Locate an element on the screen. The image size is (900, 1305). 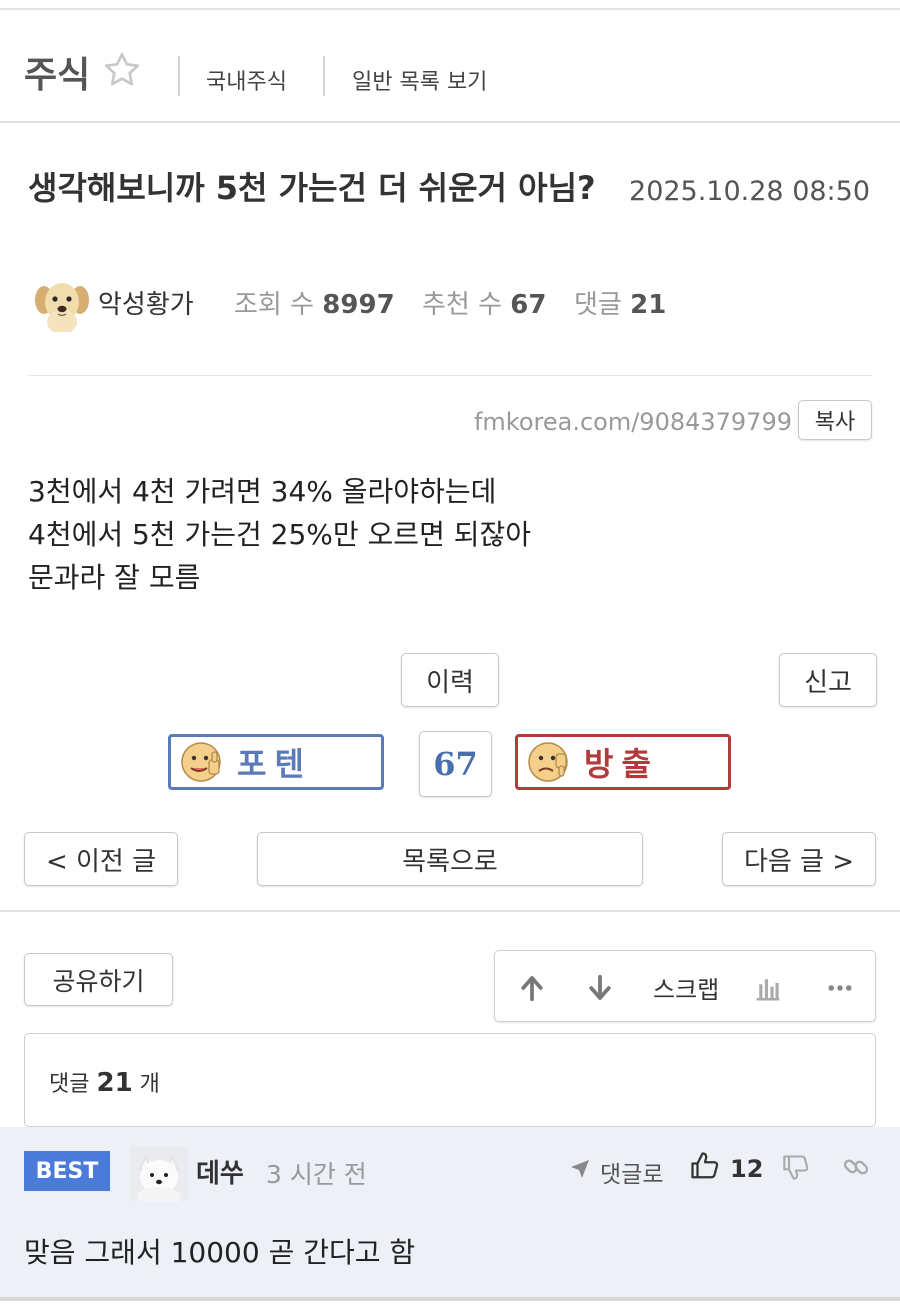
arrow-up-icon is located at coordinates (532, 988).